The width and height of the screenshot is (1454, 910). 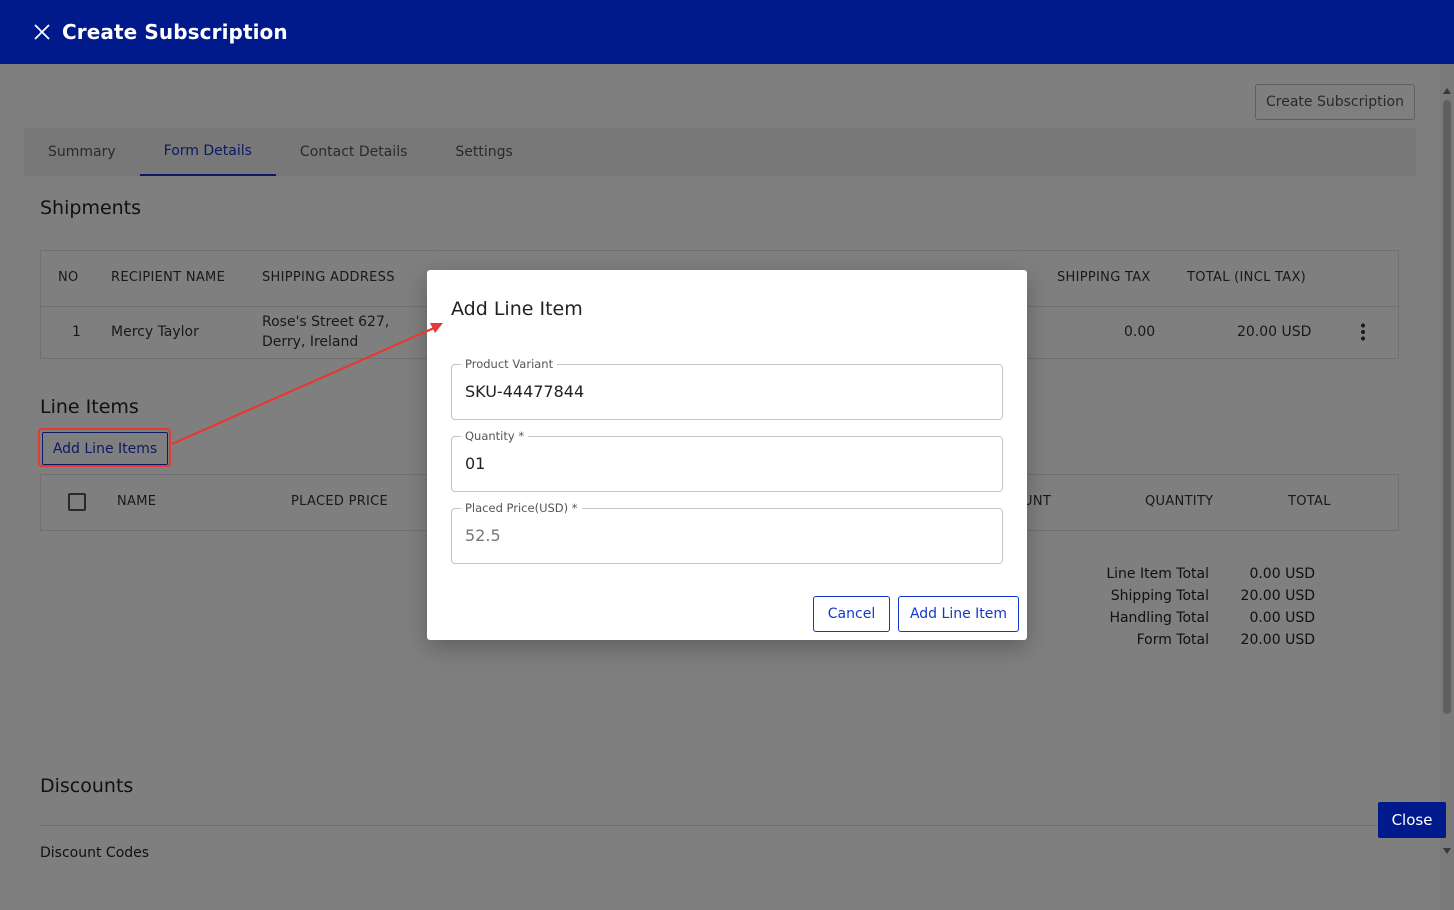 What do you see at coordinates (1412, 820) in the screenshot?
I see `close-button: Close` at bounding box center [1412, 820].